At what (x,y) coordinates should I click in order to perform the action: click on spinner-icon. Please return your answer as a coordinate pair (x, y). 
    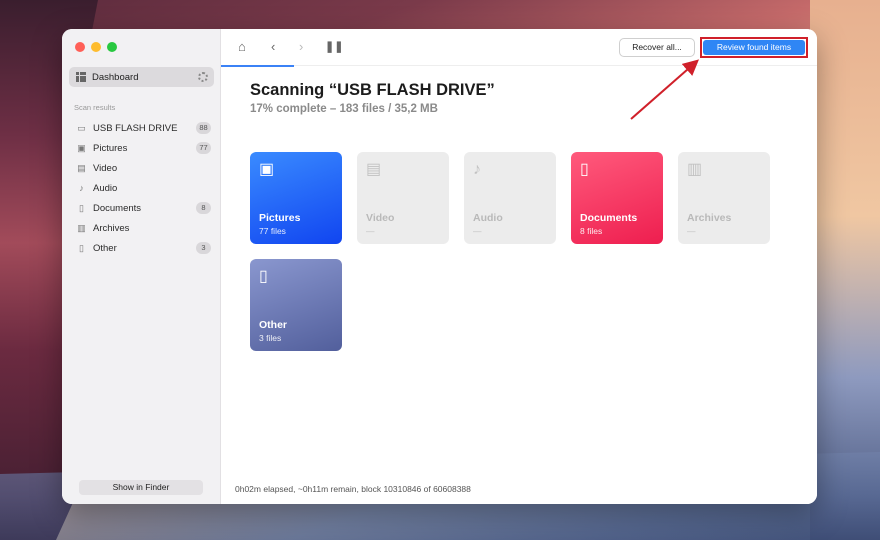
    Looking at the image, I should click on (203, 77).